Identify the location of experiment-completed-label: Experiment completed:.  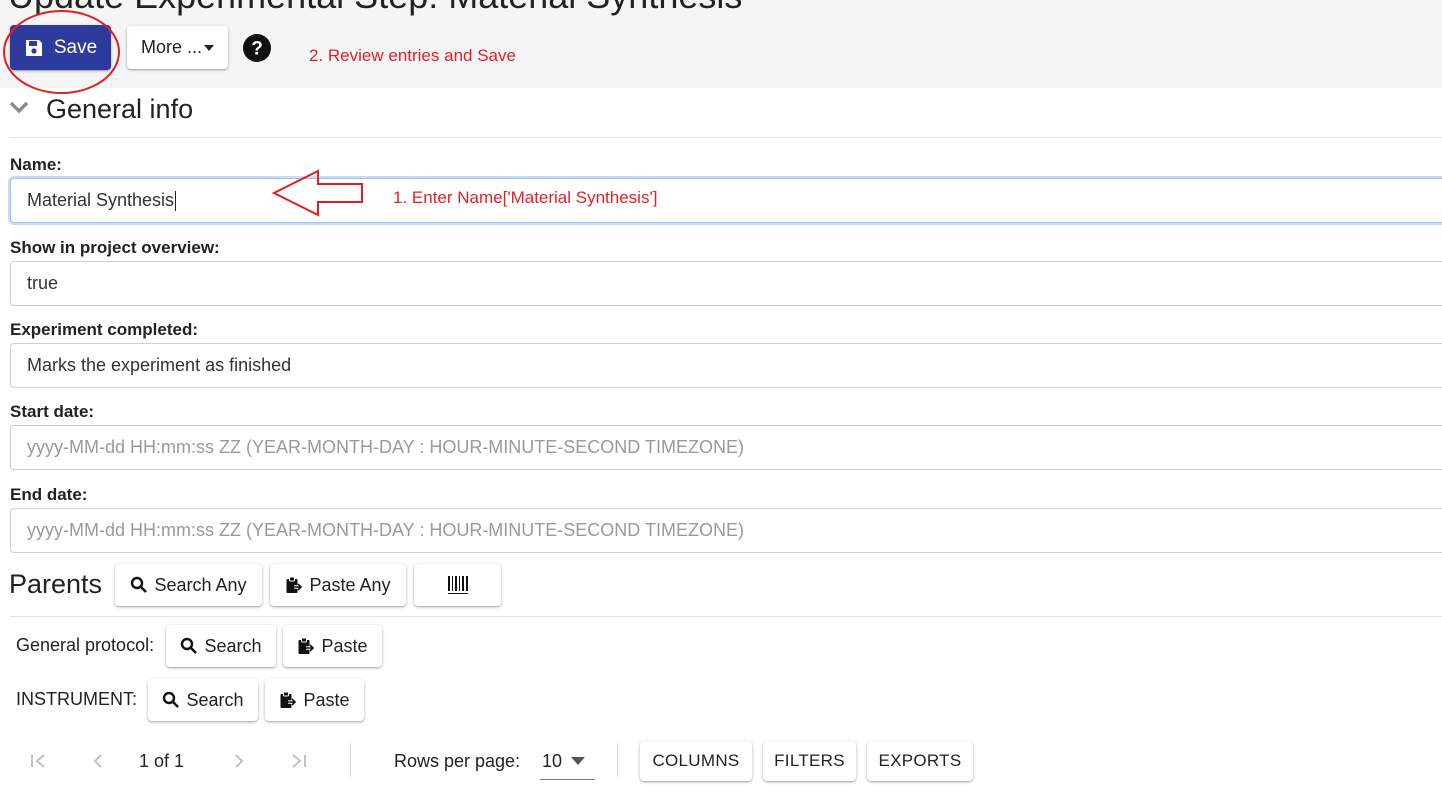
(104, 329).